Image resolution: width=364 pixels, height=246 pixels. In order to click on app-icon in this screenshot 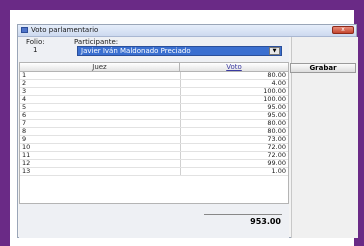, I will do `click(24, 30)`.